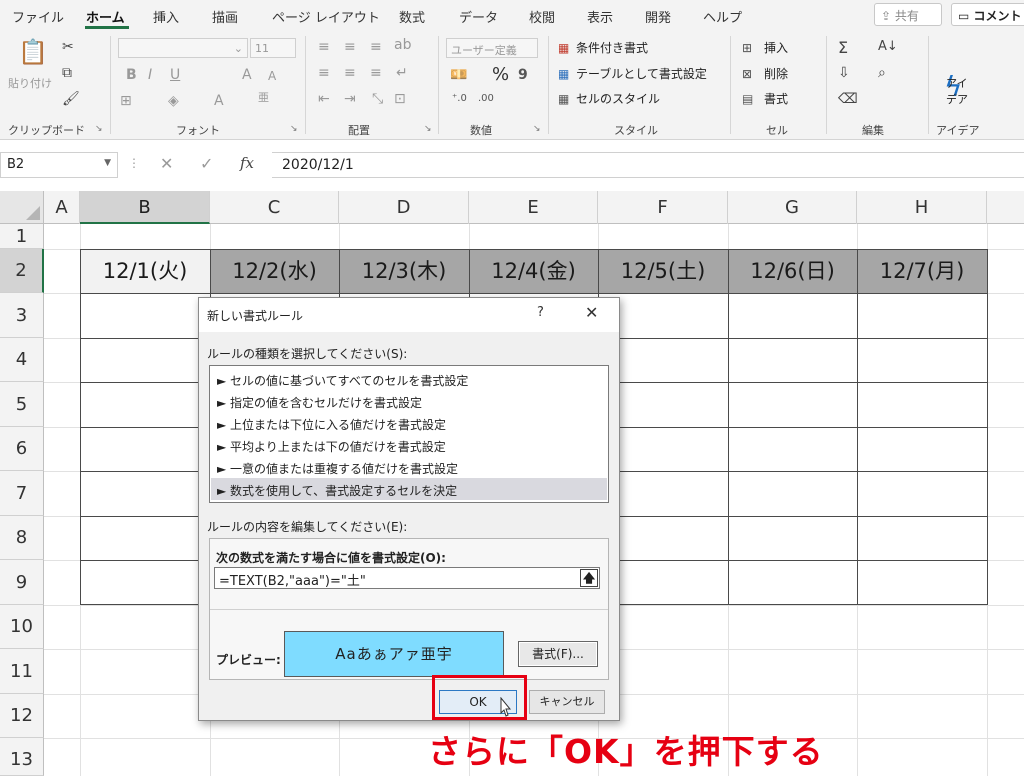 The width and height of the screenshot is (1024, 782). I want to click on rule-type-item: ► 指定の値を含むセルだけを書式設定, so click(409, 401).